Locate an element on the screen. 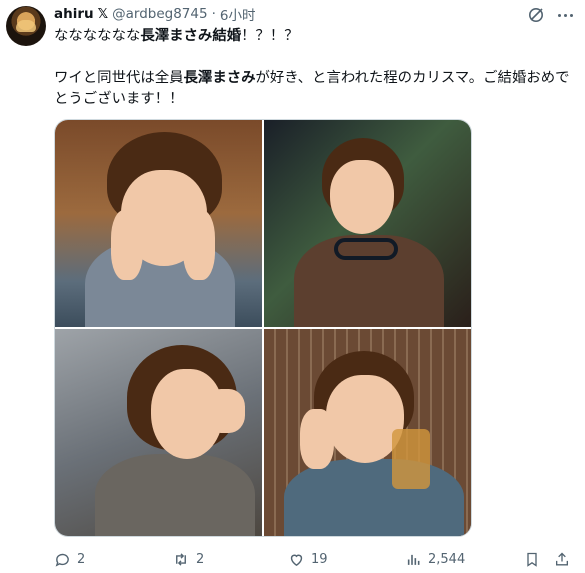  bookmark-icon is located at coordinates (532, 559).